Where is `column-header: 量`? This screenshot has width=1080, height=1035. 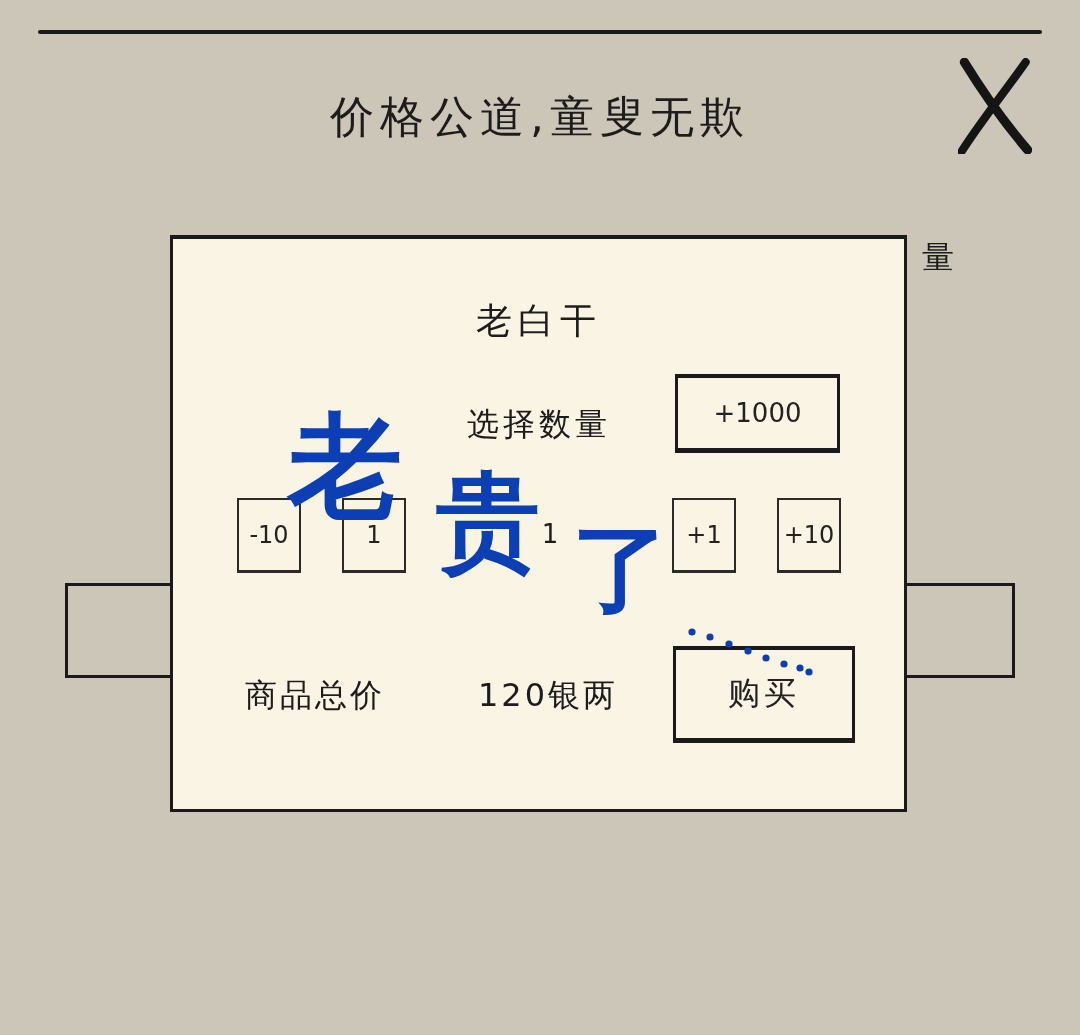 column-header: 量 is located at coordinates (938, 257).